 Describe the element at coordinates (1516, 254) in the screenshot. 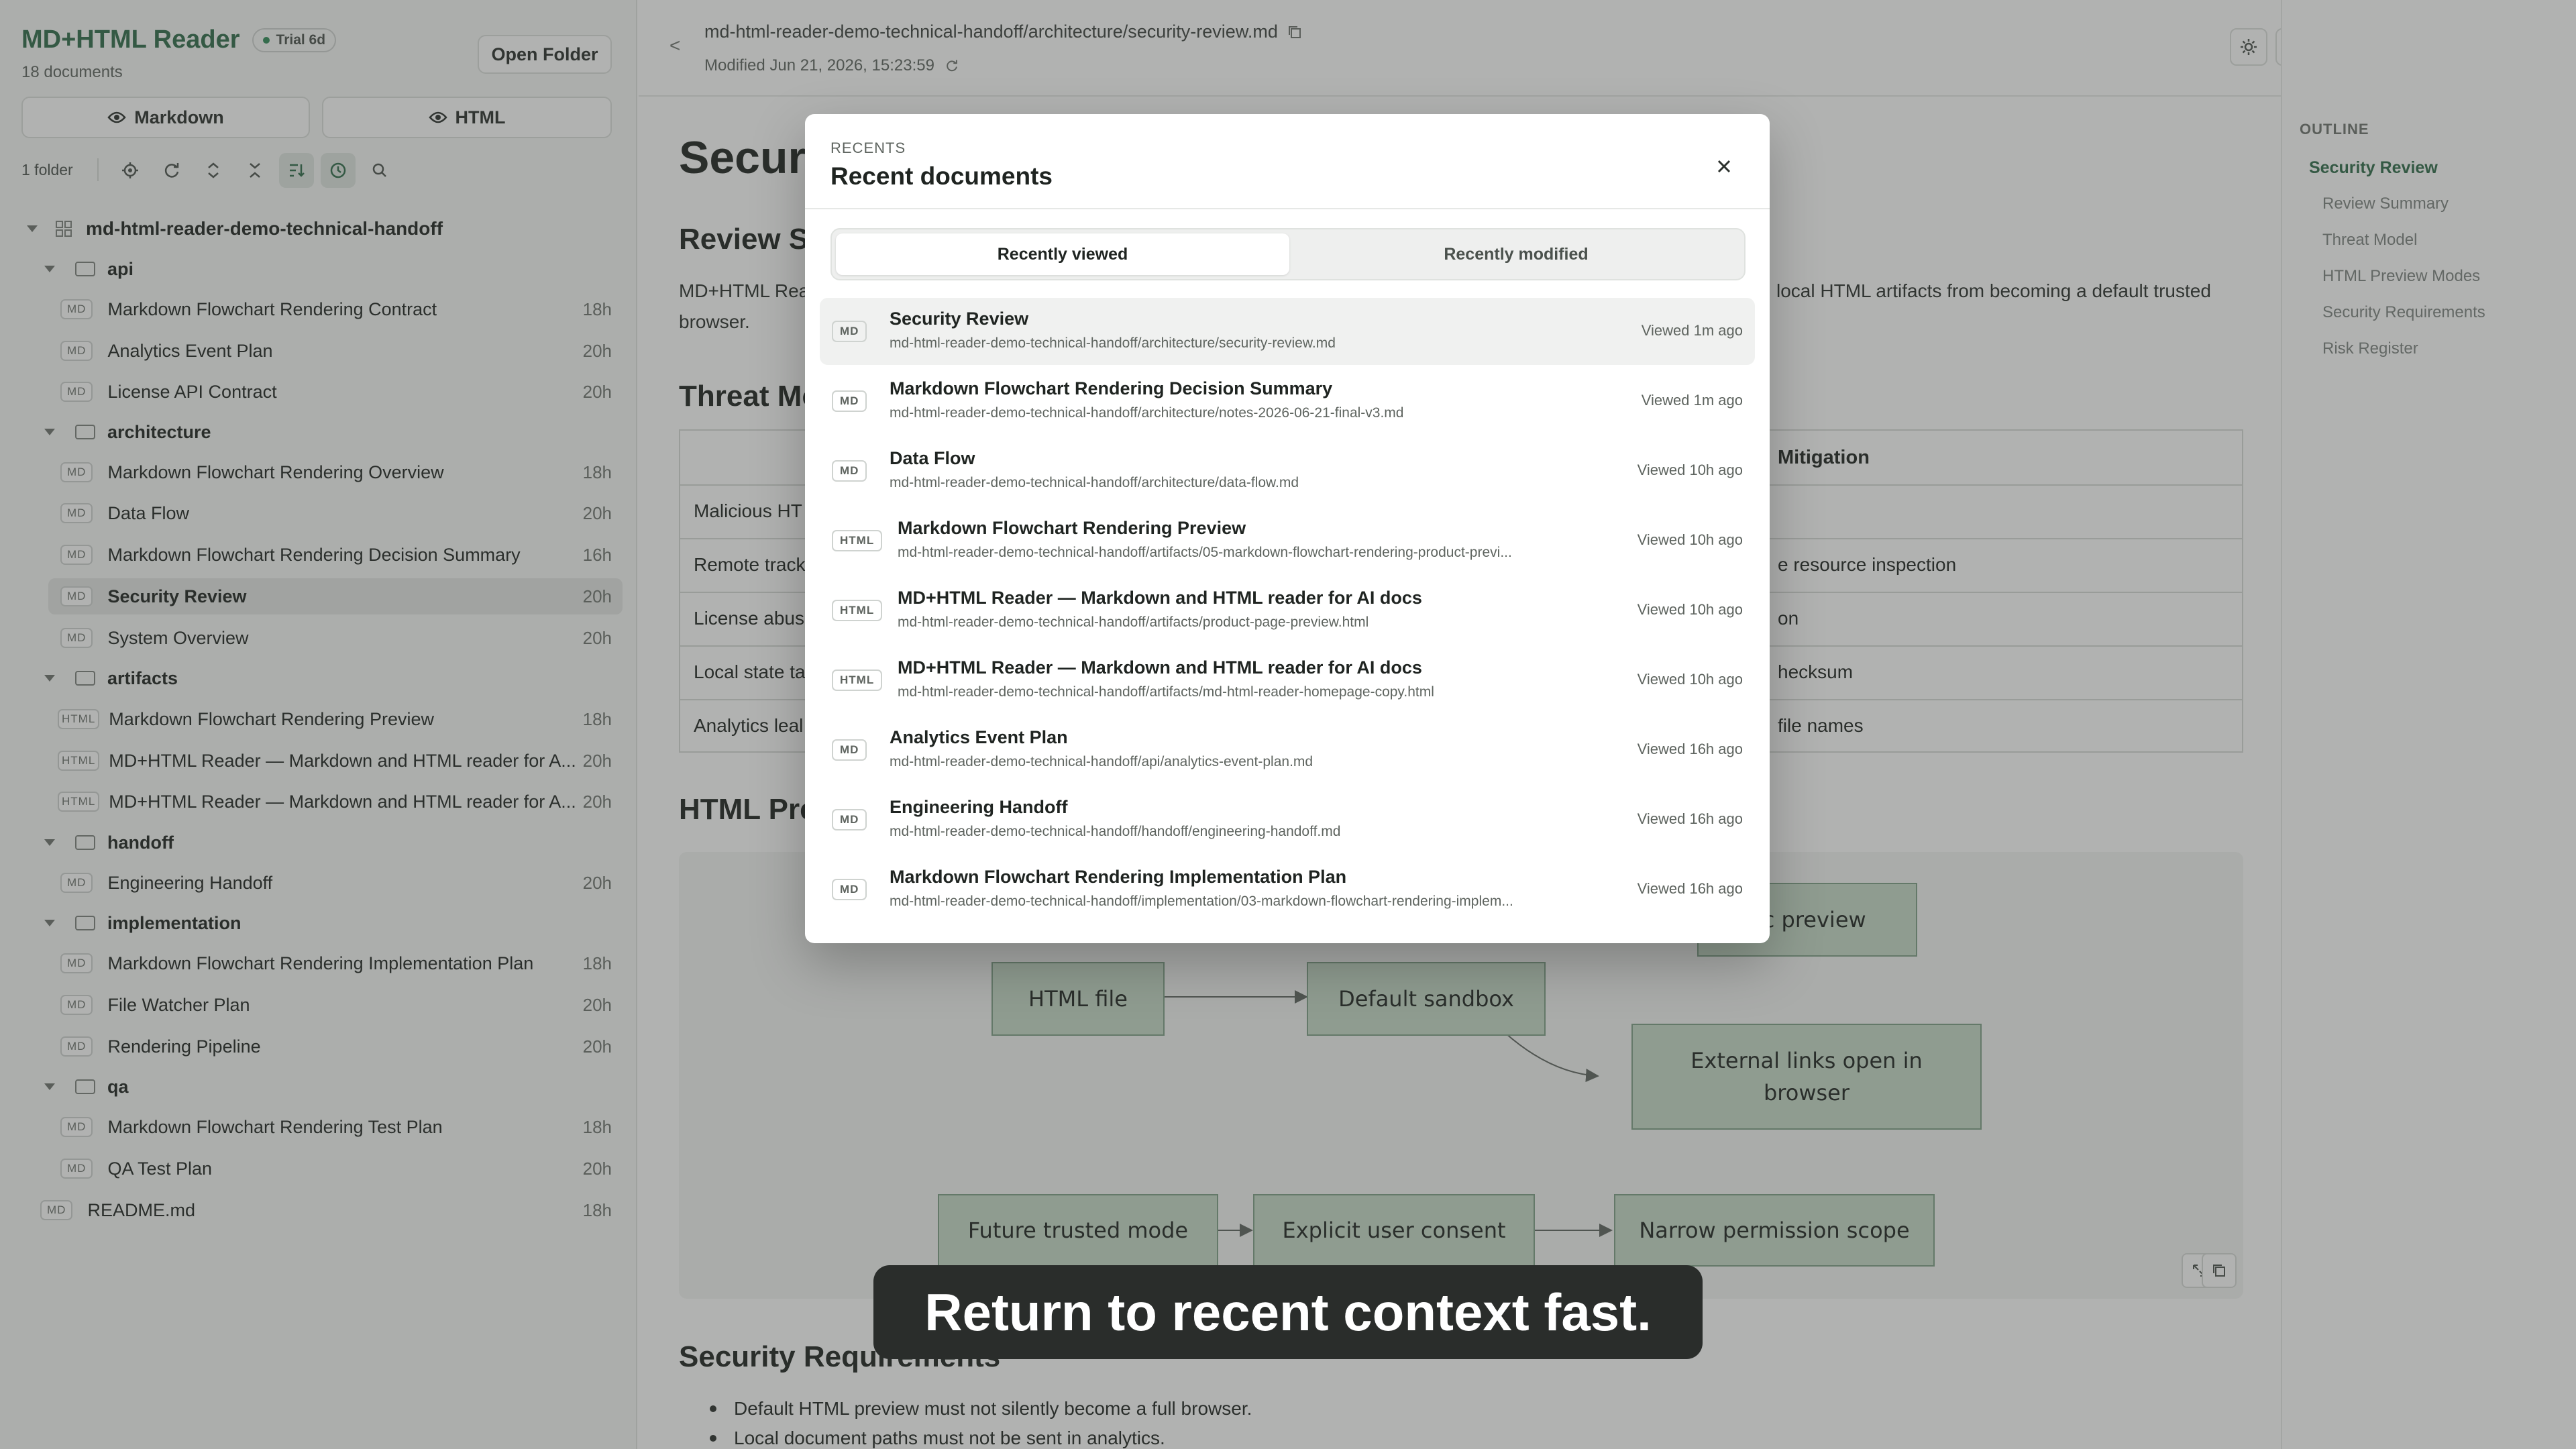

I see `tab-recently-modified: Recently modified` at that location.